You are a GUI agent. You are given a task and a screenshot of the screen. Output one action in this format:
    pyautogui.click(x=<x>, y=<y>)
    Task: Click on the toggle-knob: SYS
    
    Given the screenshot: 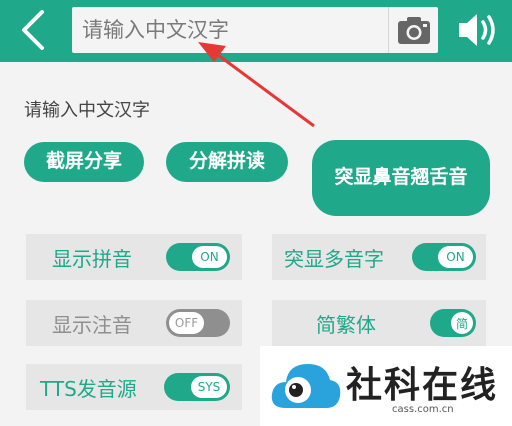 What is the action you would take?
    pyautogui.click(x=209, y=387)
    